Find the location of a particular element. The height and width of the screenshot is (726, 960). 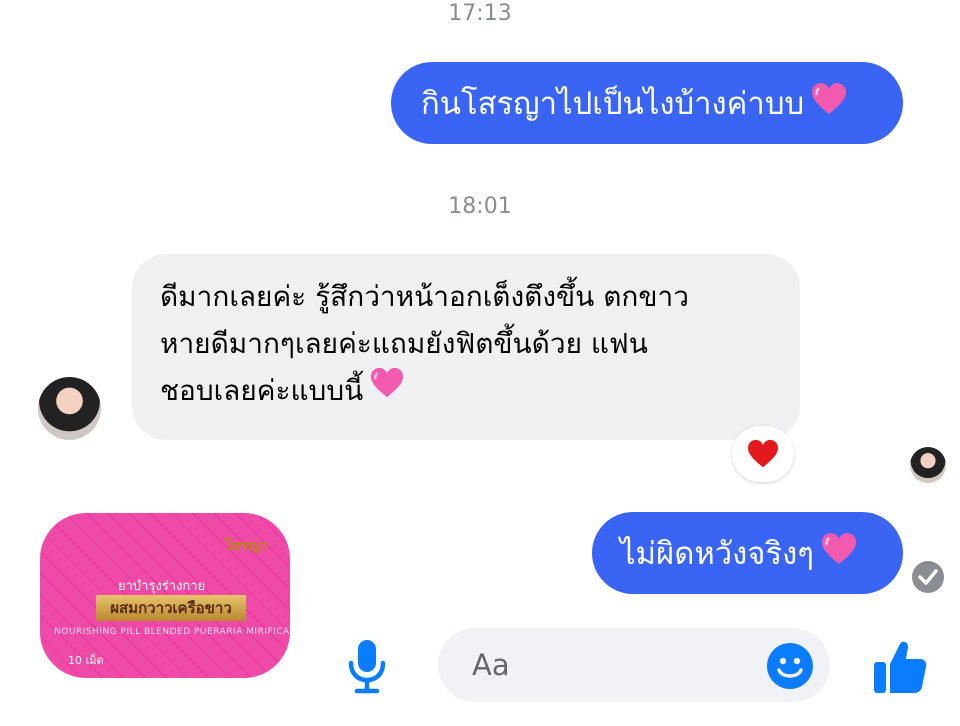

product-brand: โสรญา is located at coordinates (246, 546).